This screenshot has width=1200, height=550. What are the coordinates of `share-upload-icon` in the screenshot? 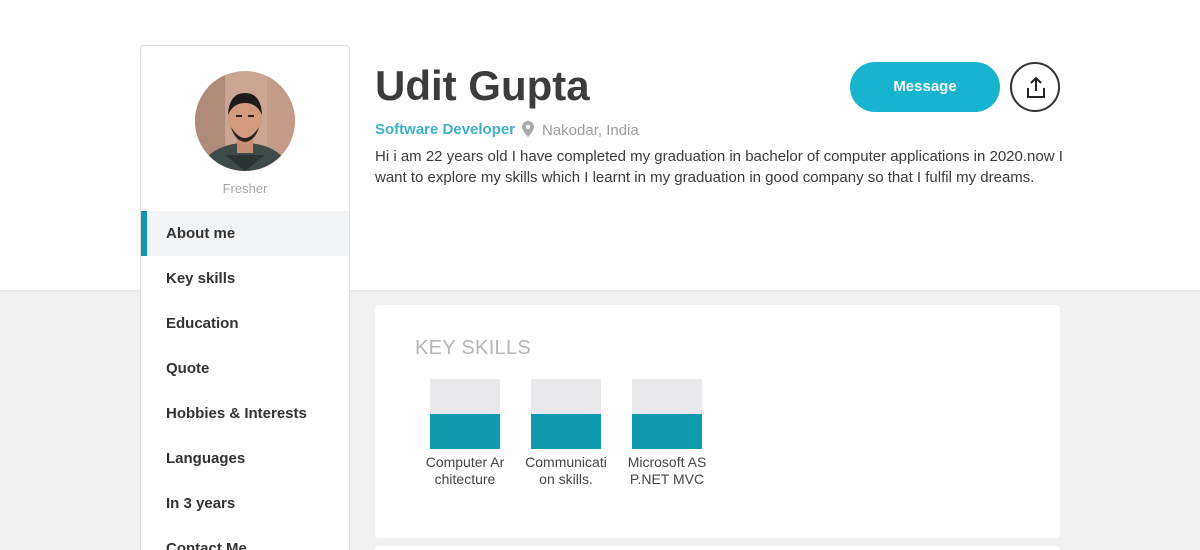 It's located at (1036, 87).